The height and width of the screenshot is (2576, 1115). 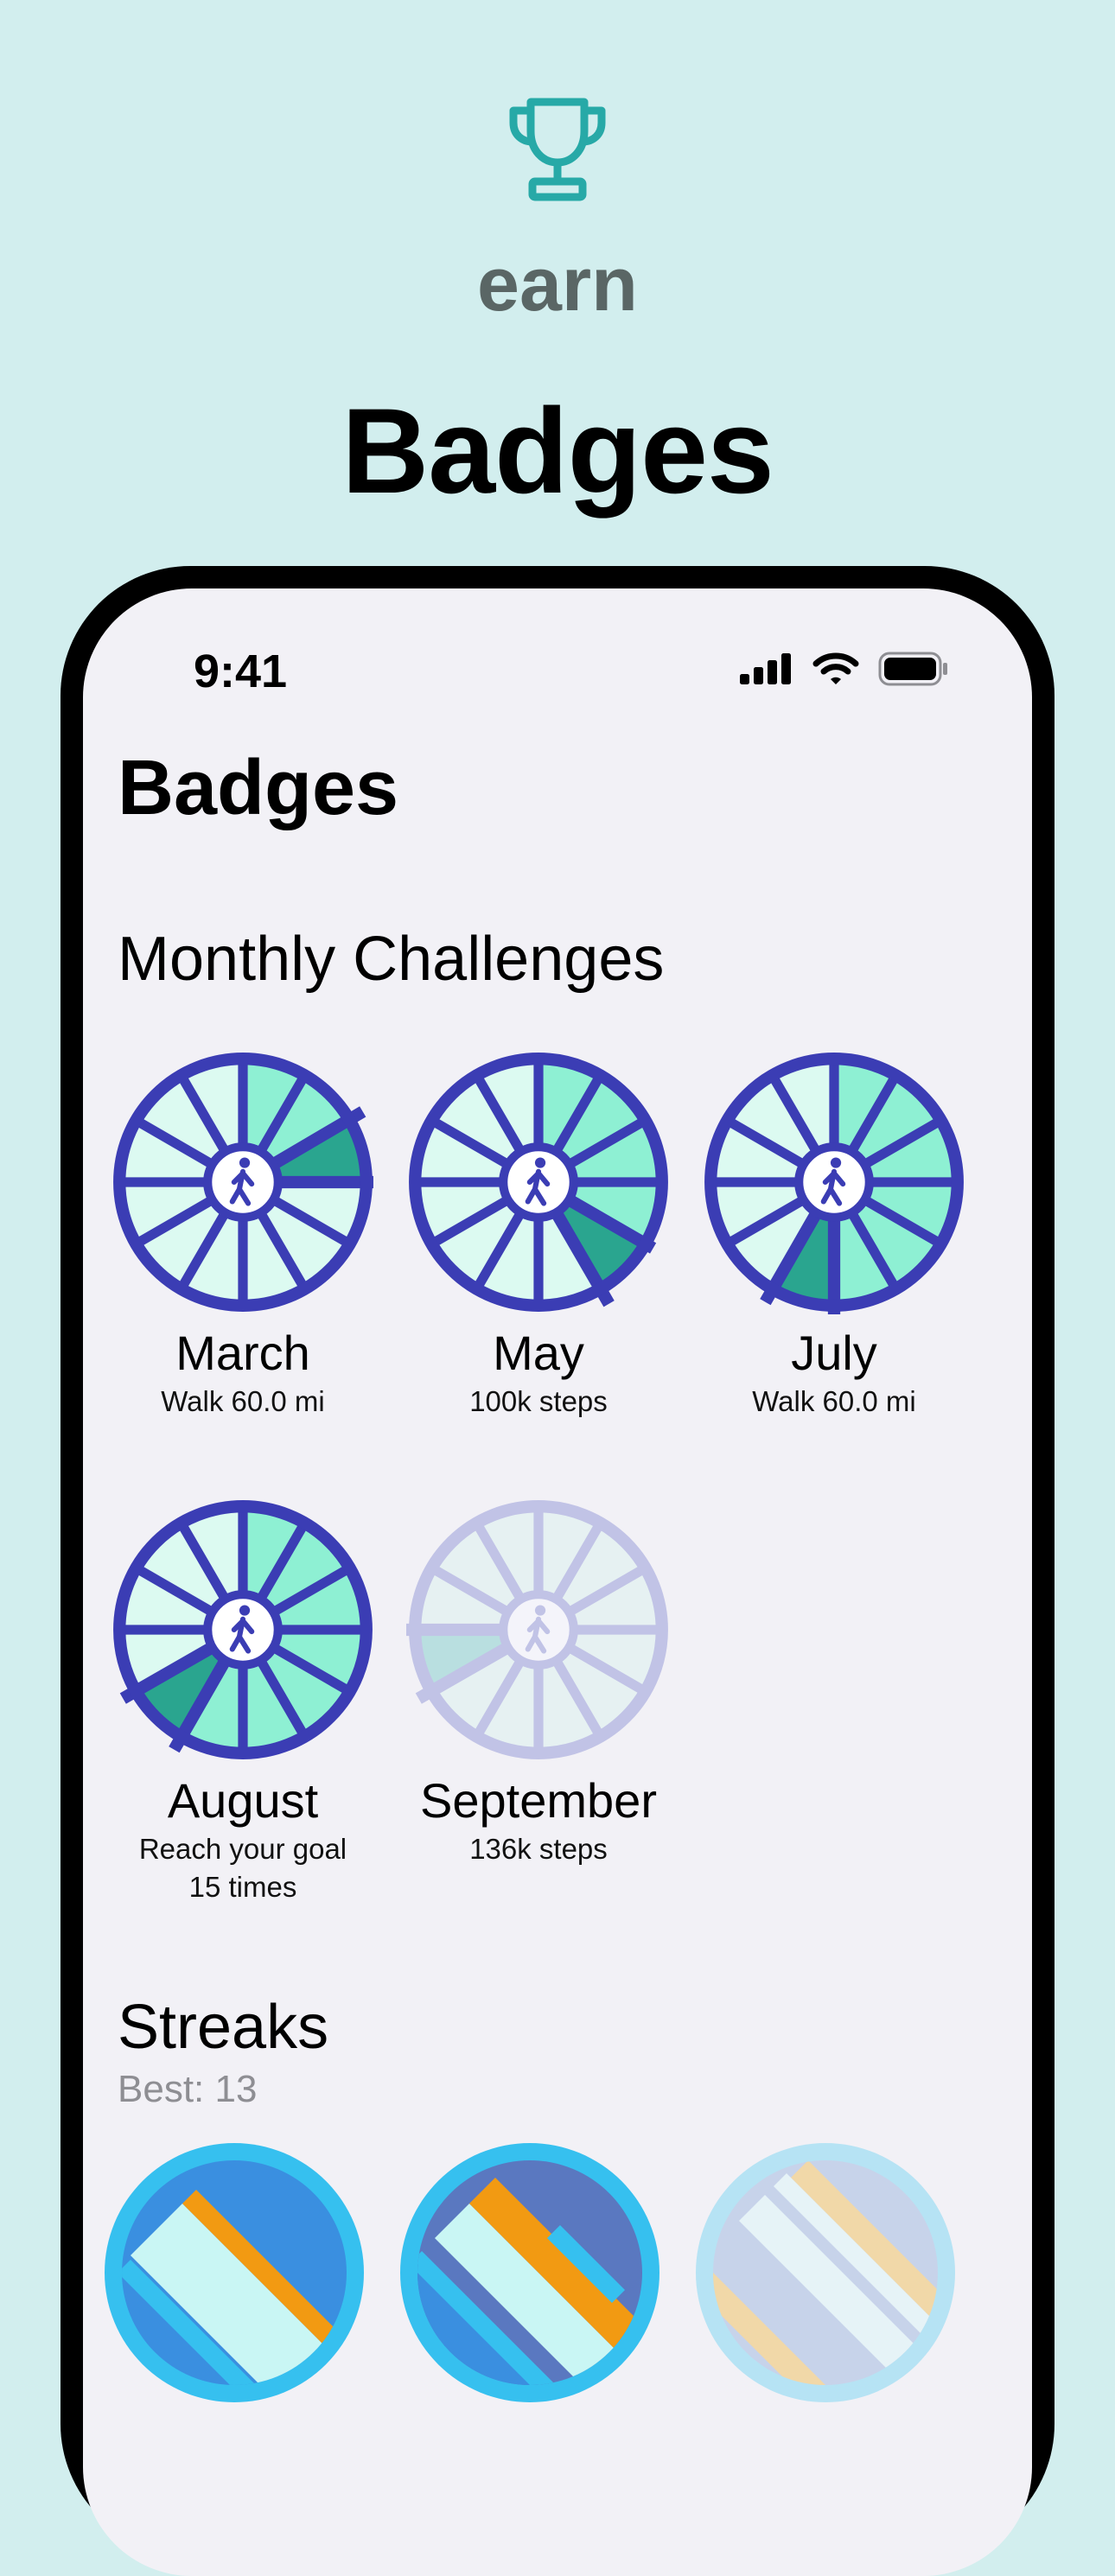 I want to click on badge-goal: 100k steps, so click(x=538, y=1400).